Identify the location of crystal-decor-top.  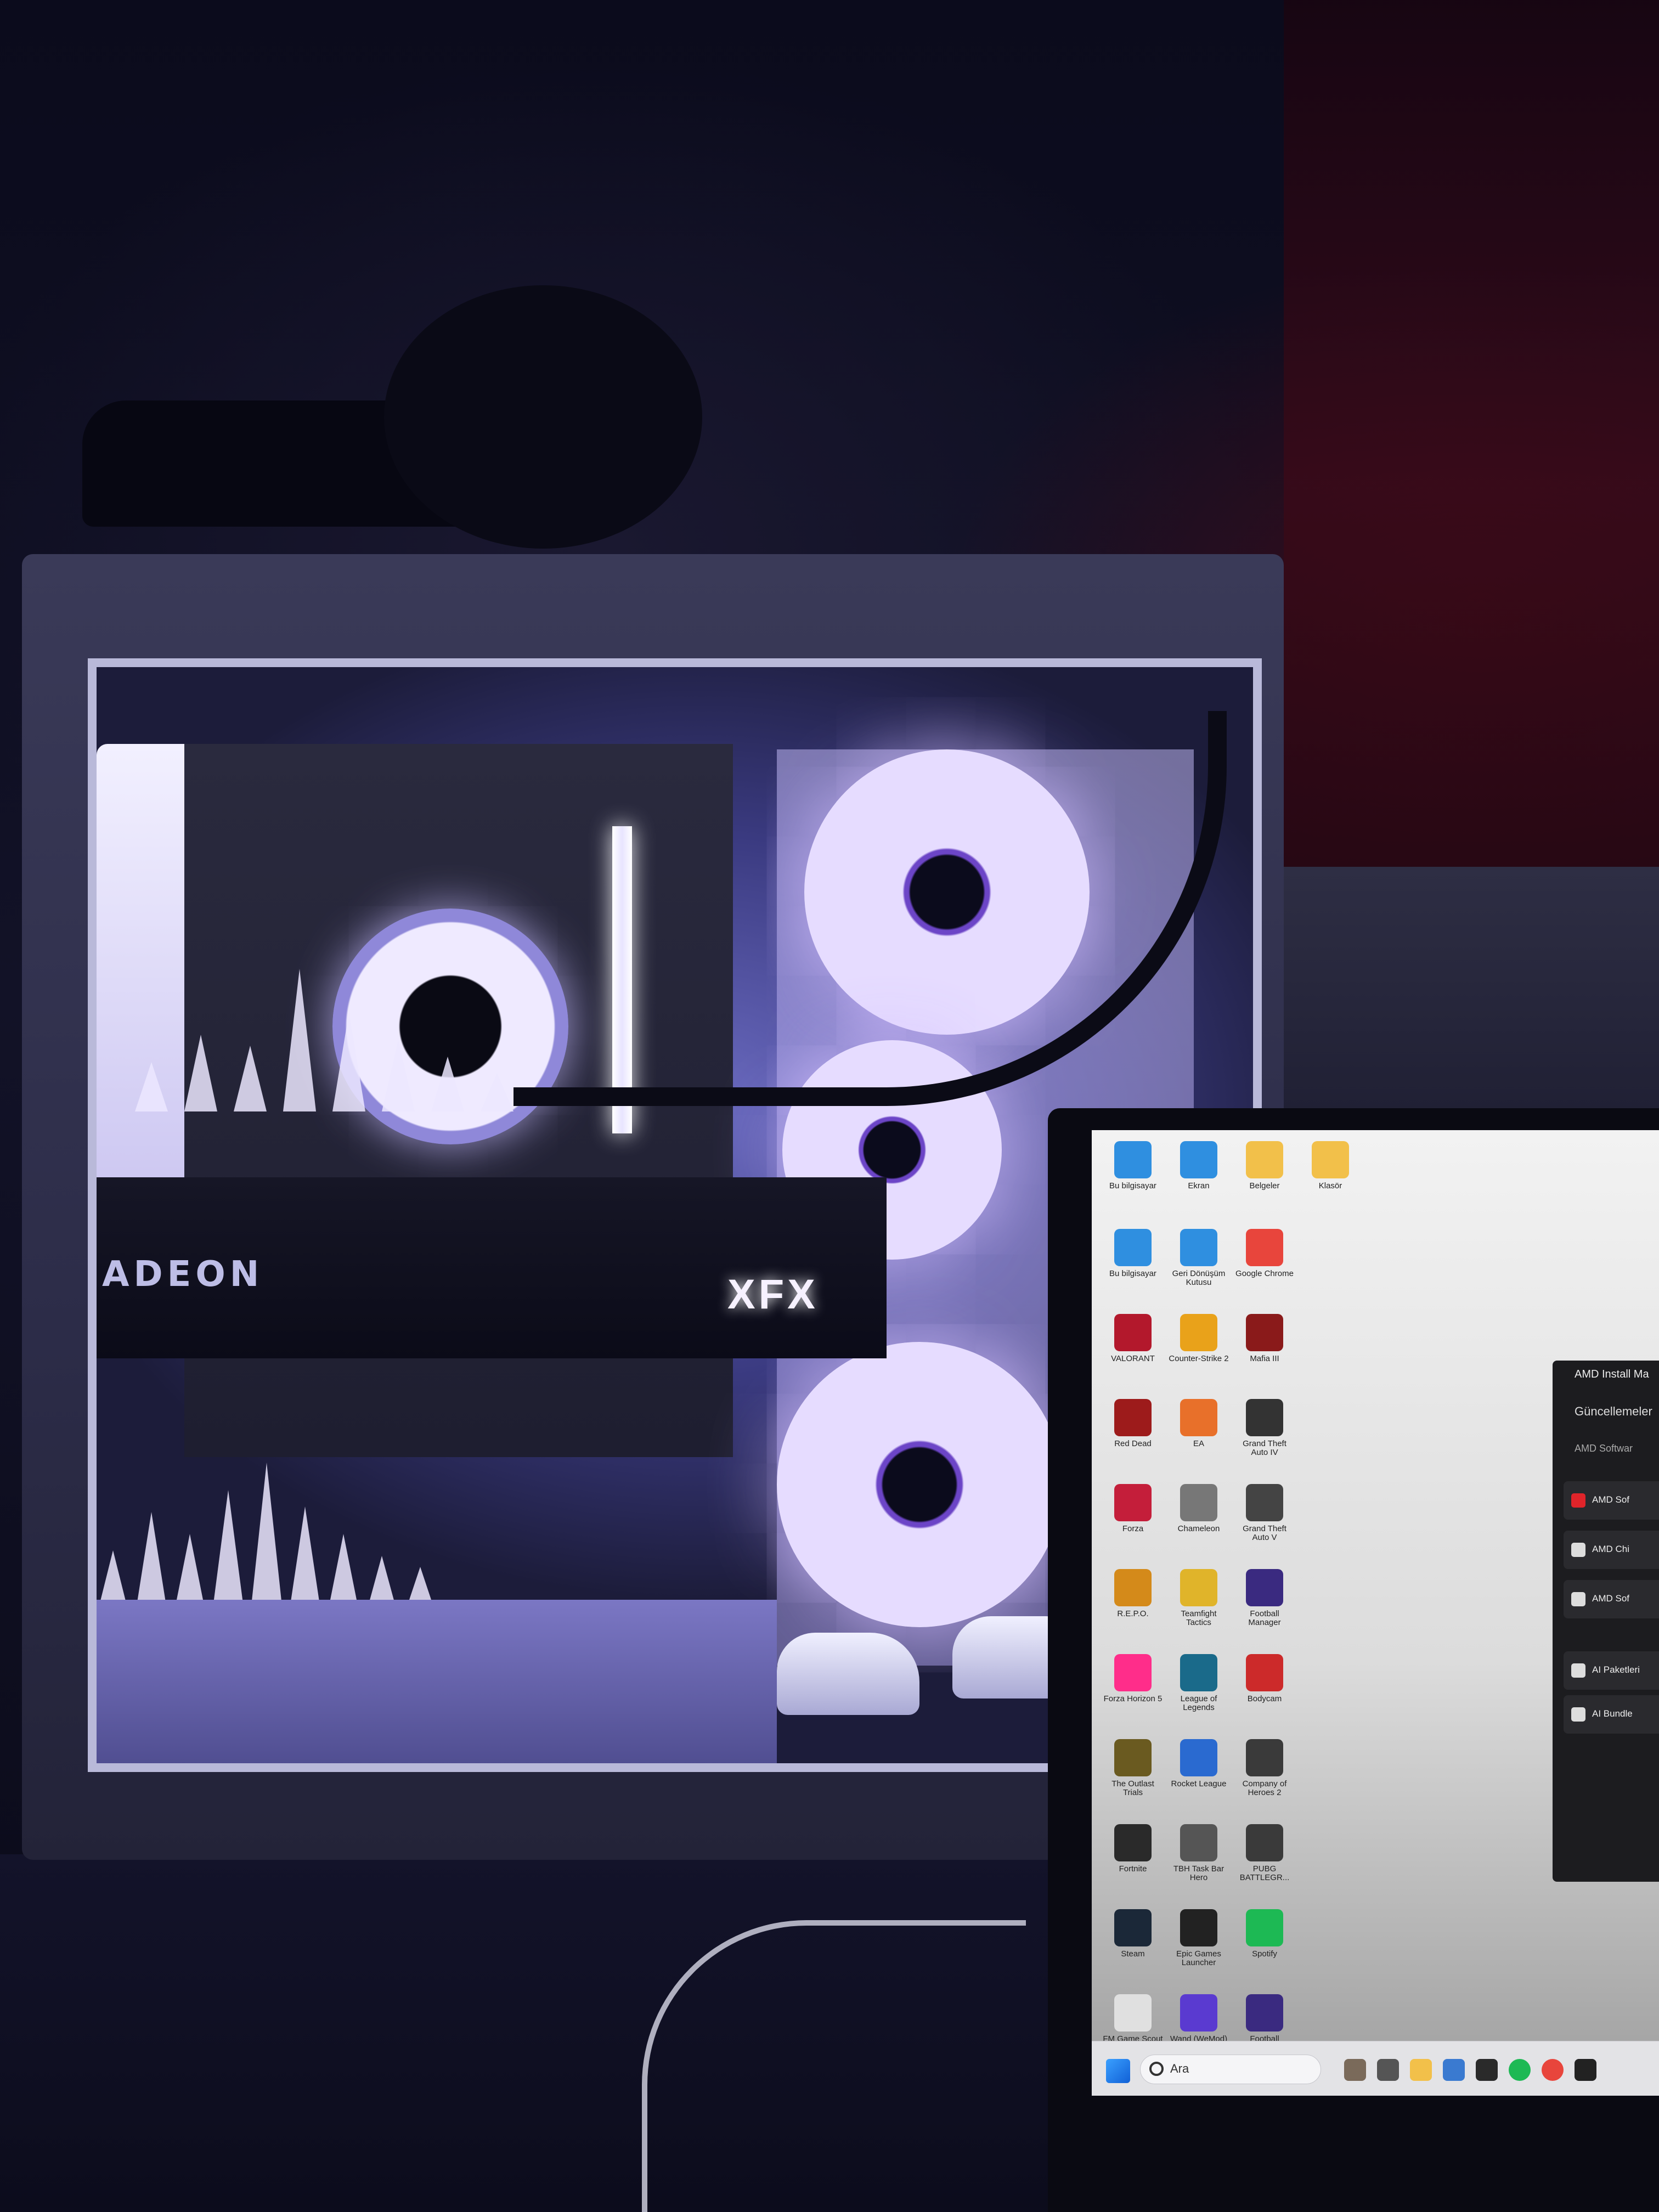
(338, 1029).